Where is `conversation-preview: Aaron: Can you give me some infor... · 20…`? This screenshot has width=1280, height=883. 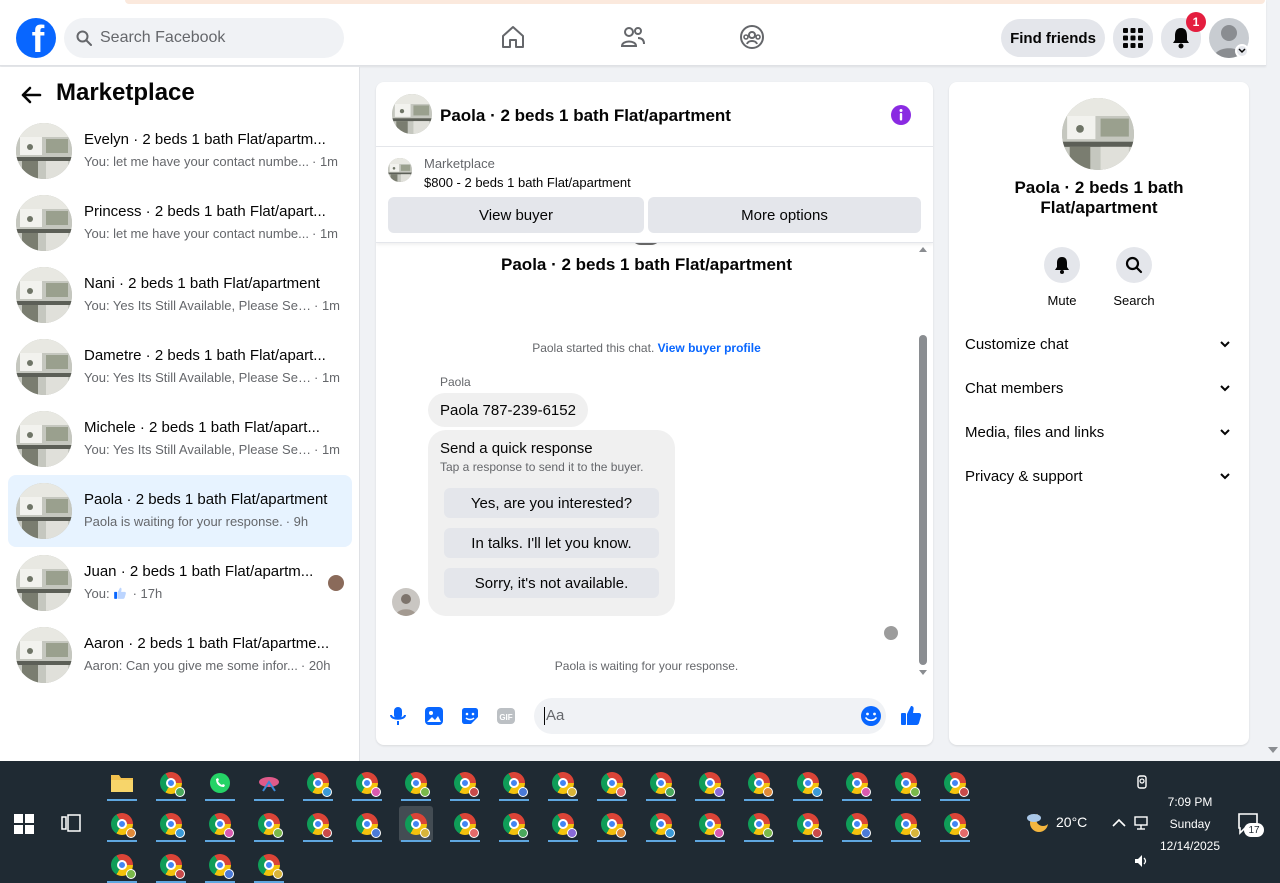
conversation-preview: Aaron: Can you give me some infor... · 20… is located at coordinates (207, 665).